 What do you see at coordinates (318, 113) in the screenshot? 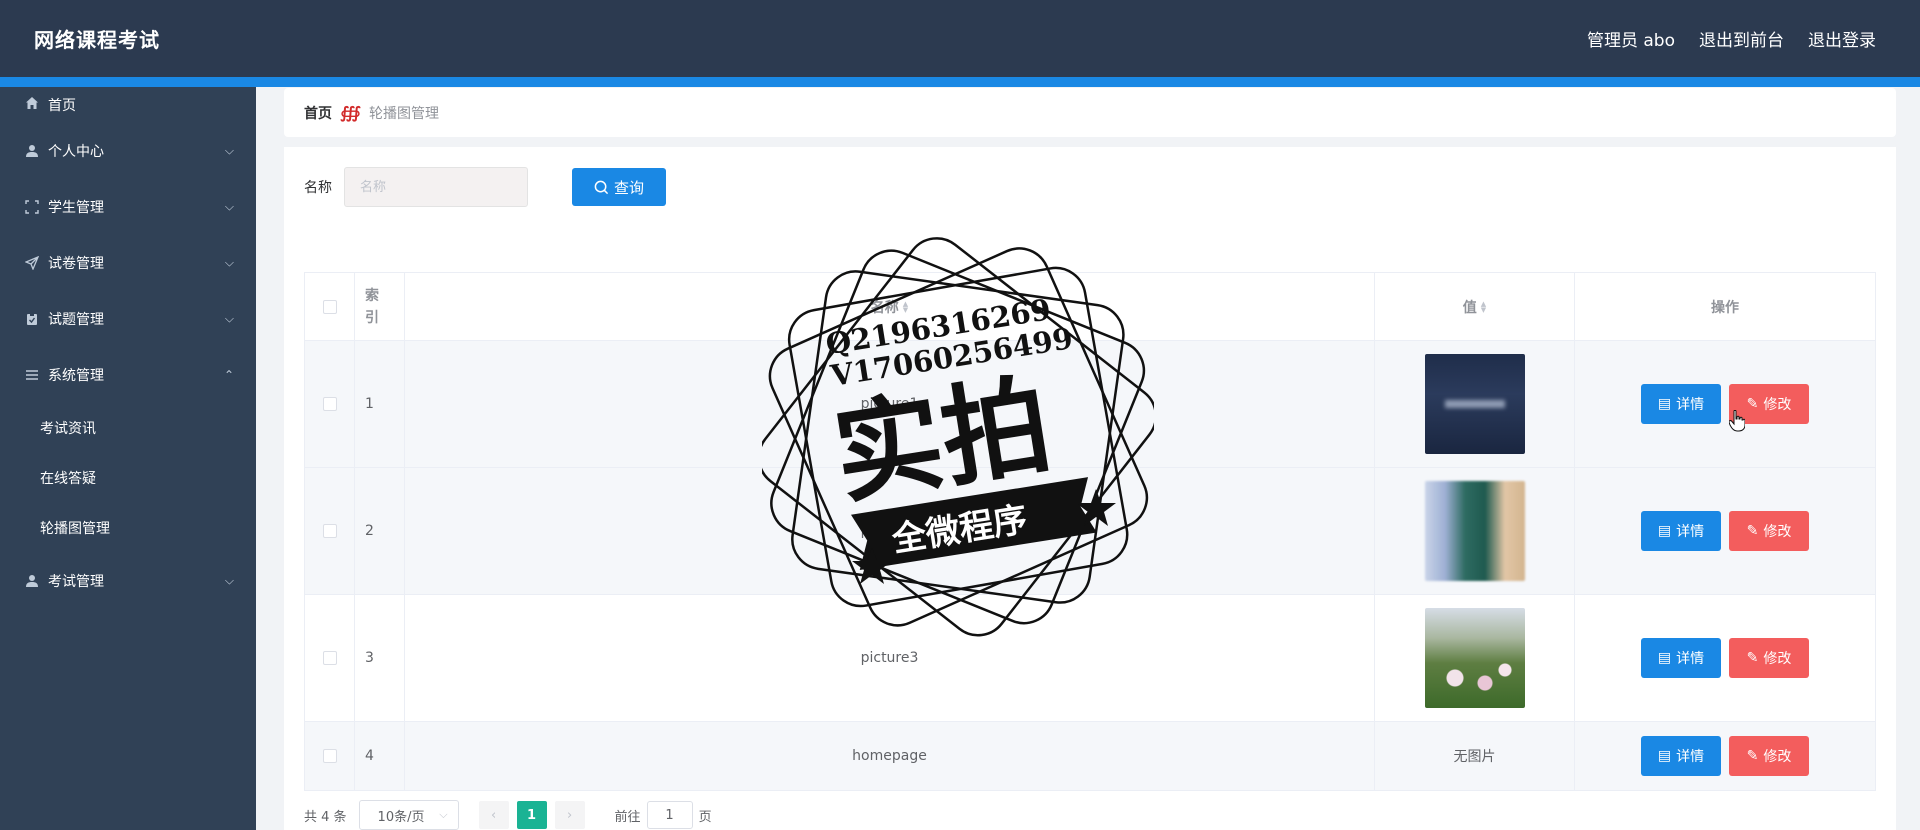
I see `breadcrumb-home: 首页` at bounding box center [318, 113].